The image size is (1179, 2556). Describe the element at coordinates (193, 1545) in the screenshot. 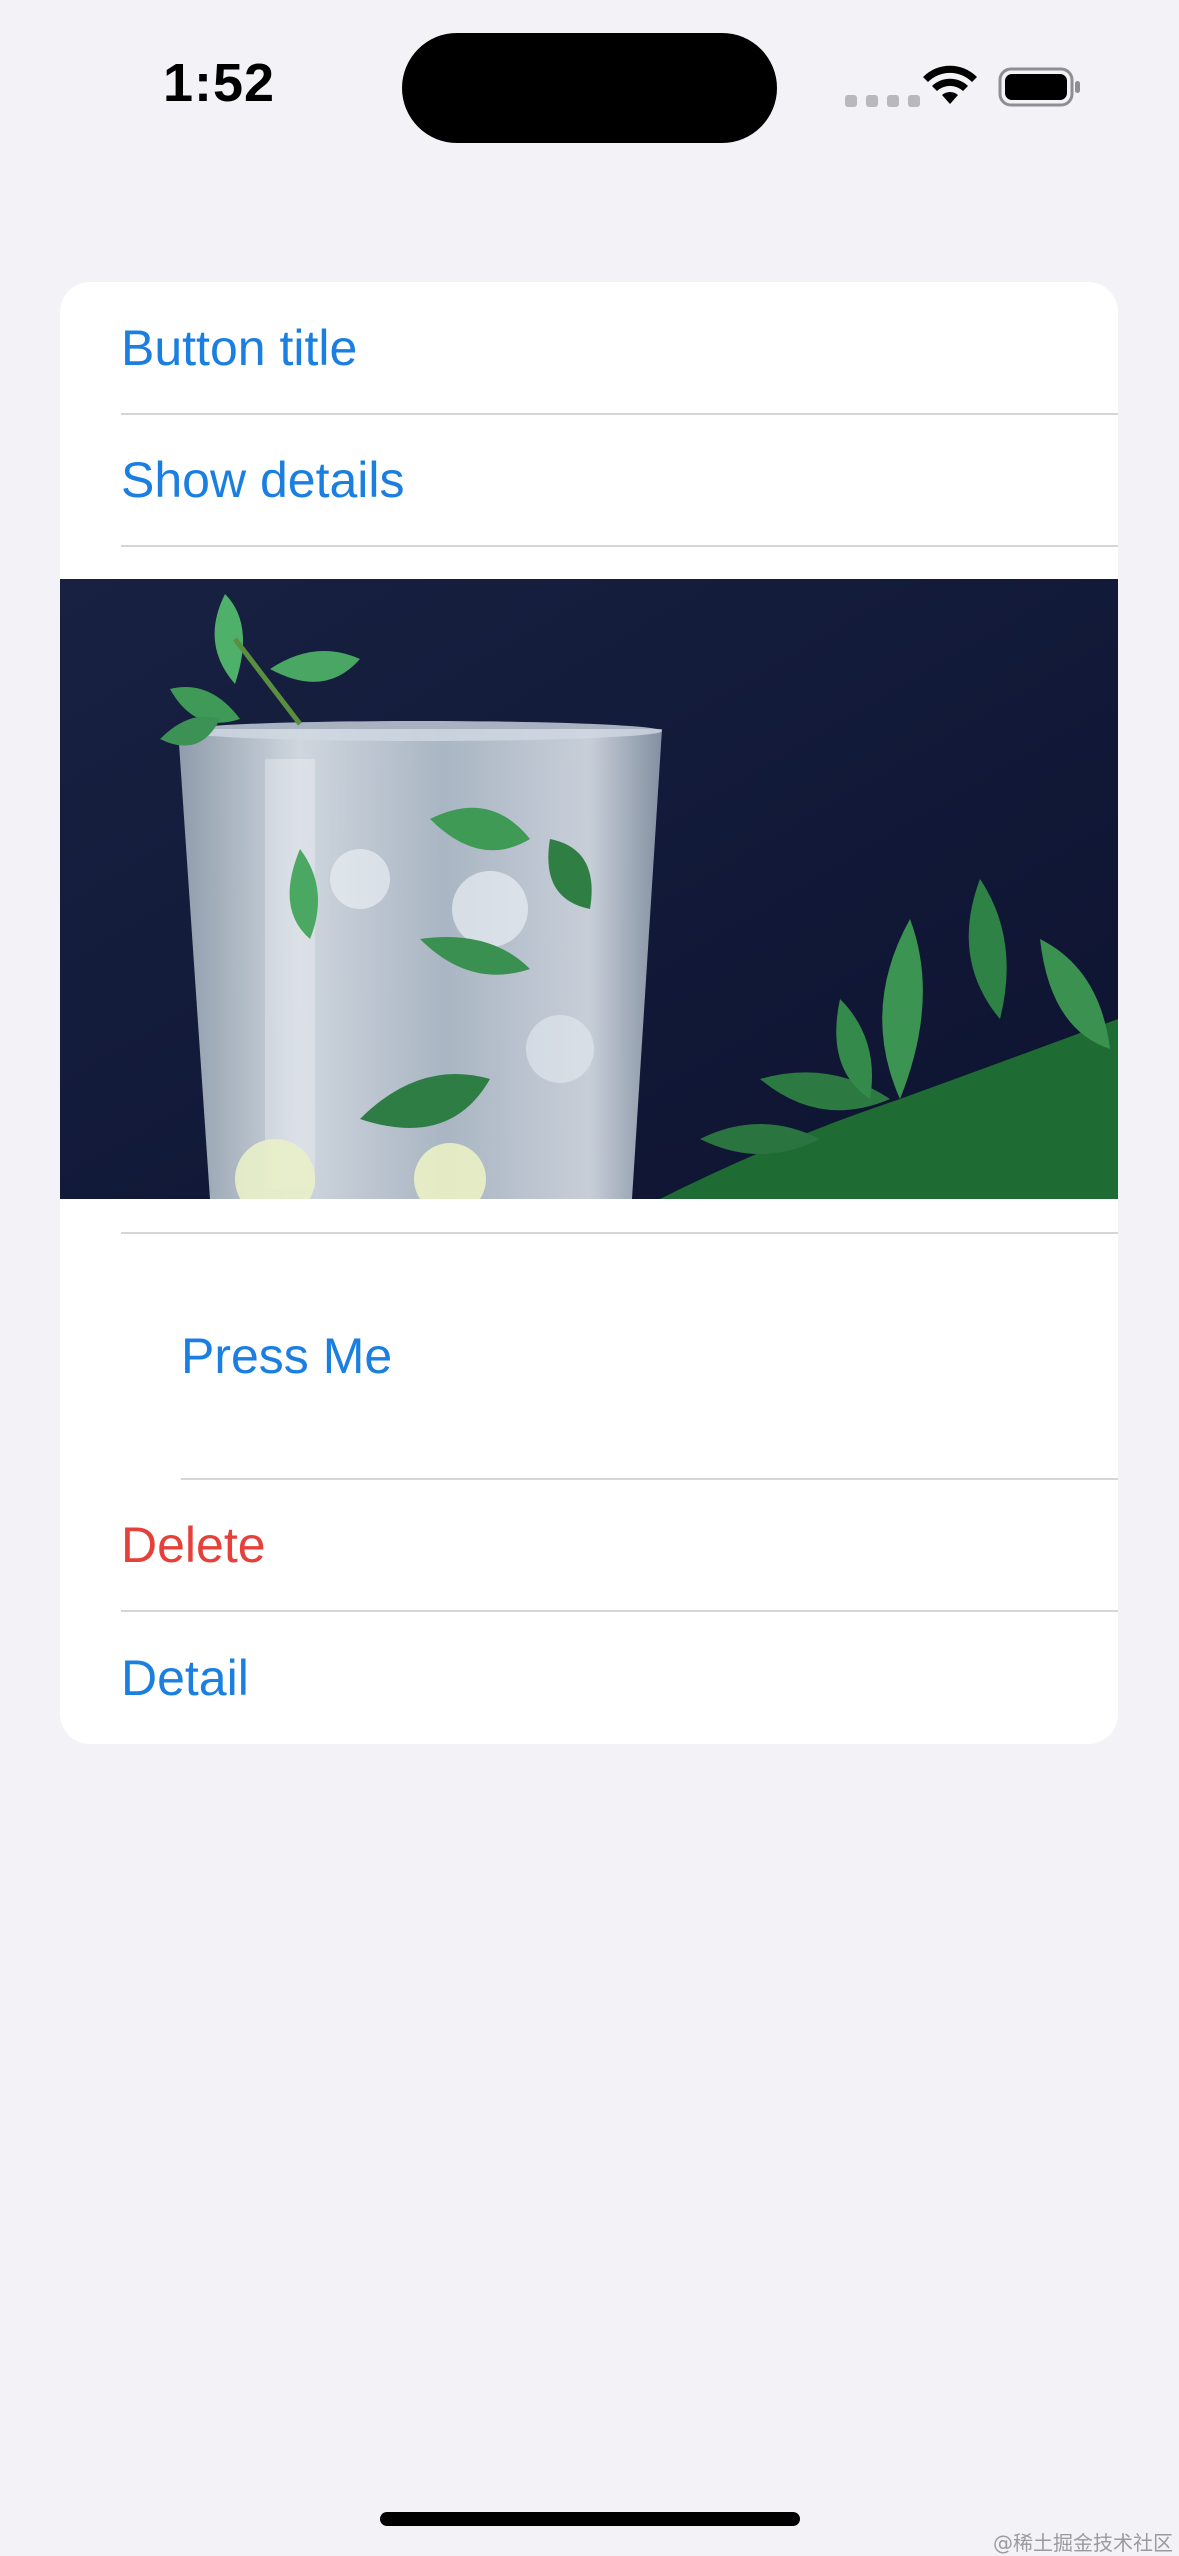

I see `delete-label: Delete` at that location.